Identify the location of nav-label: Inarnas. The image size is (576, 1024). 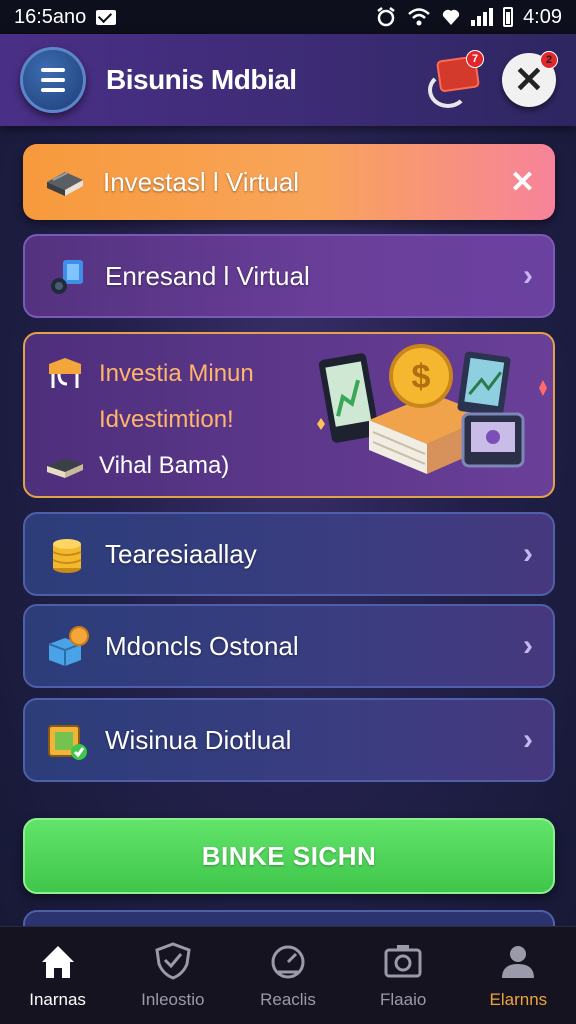
(57, 999).